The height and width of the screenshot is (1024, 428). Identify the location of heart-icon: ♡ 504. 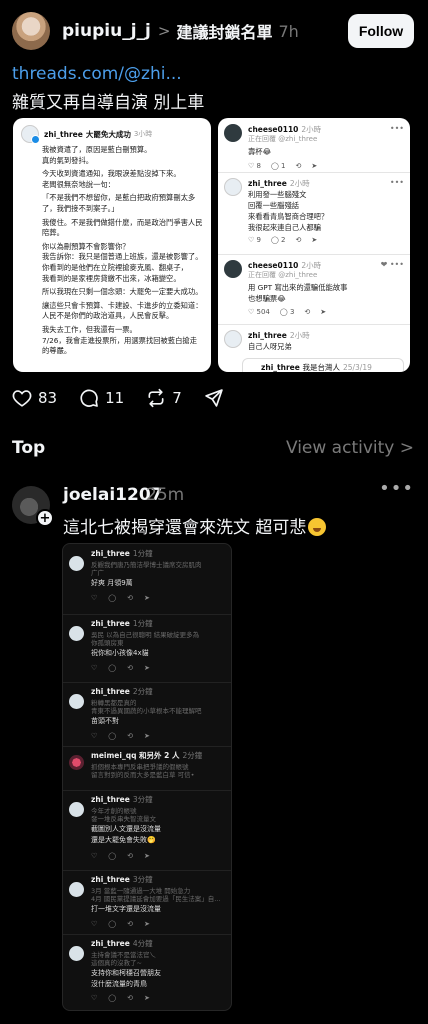
(259, 312).